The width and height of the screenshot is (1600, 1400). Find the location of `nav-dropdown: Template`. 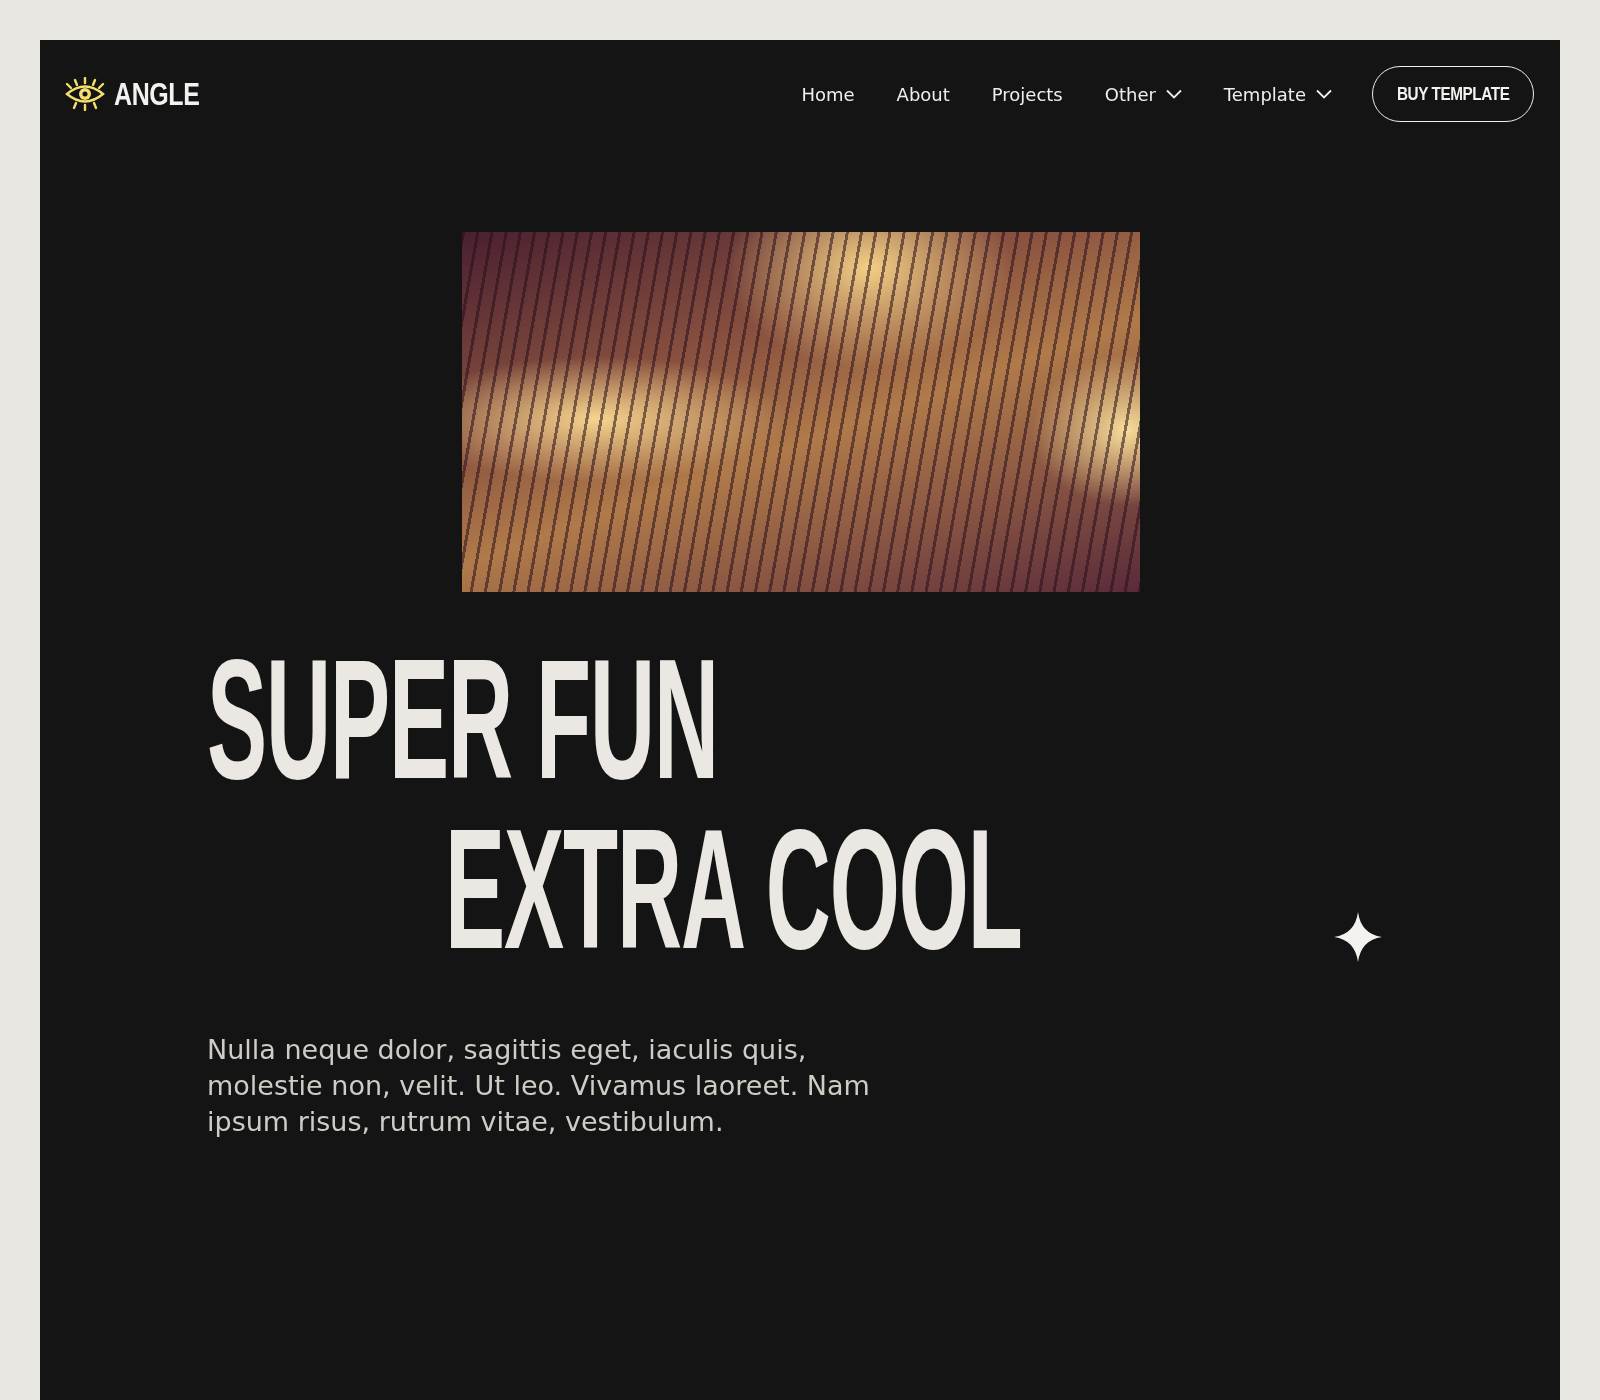

nav-dropdown: Template is located at coordinates (1277, 94).